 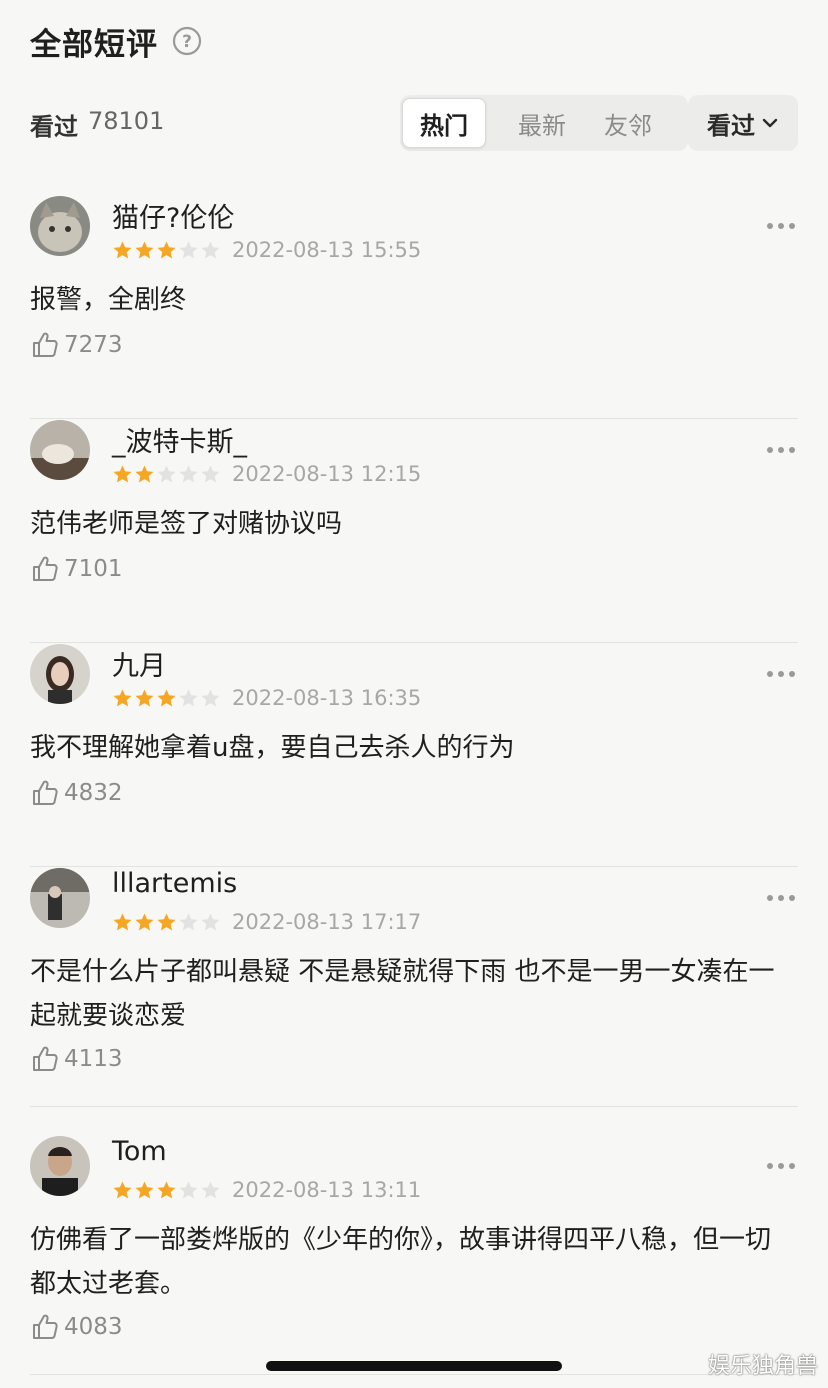 What do you see at coordinates (93, 1059) in the screenshot?
I see `like-count: 4113` at bounding box center [93, 1059].